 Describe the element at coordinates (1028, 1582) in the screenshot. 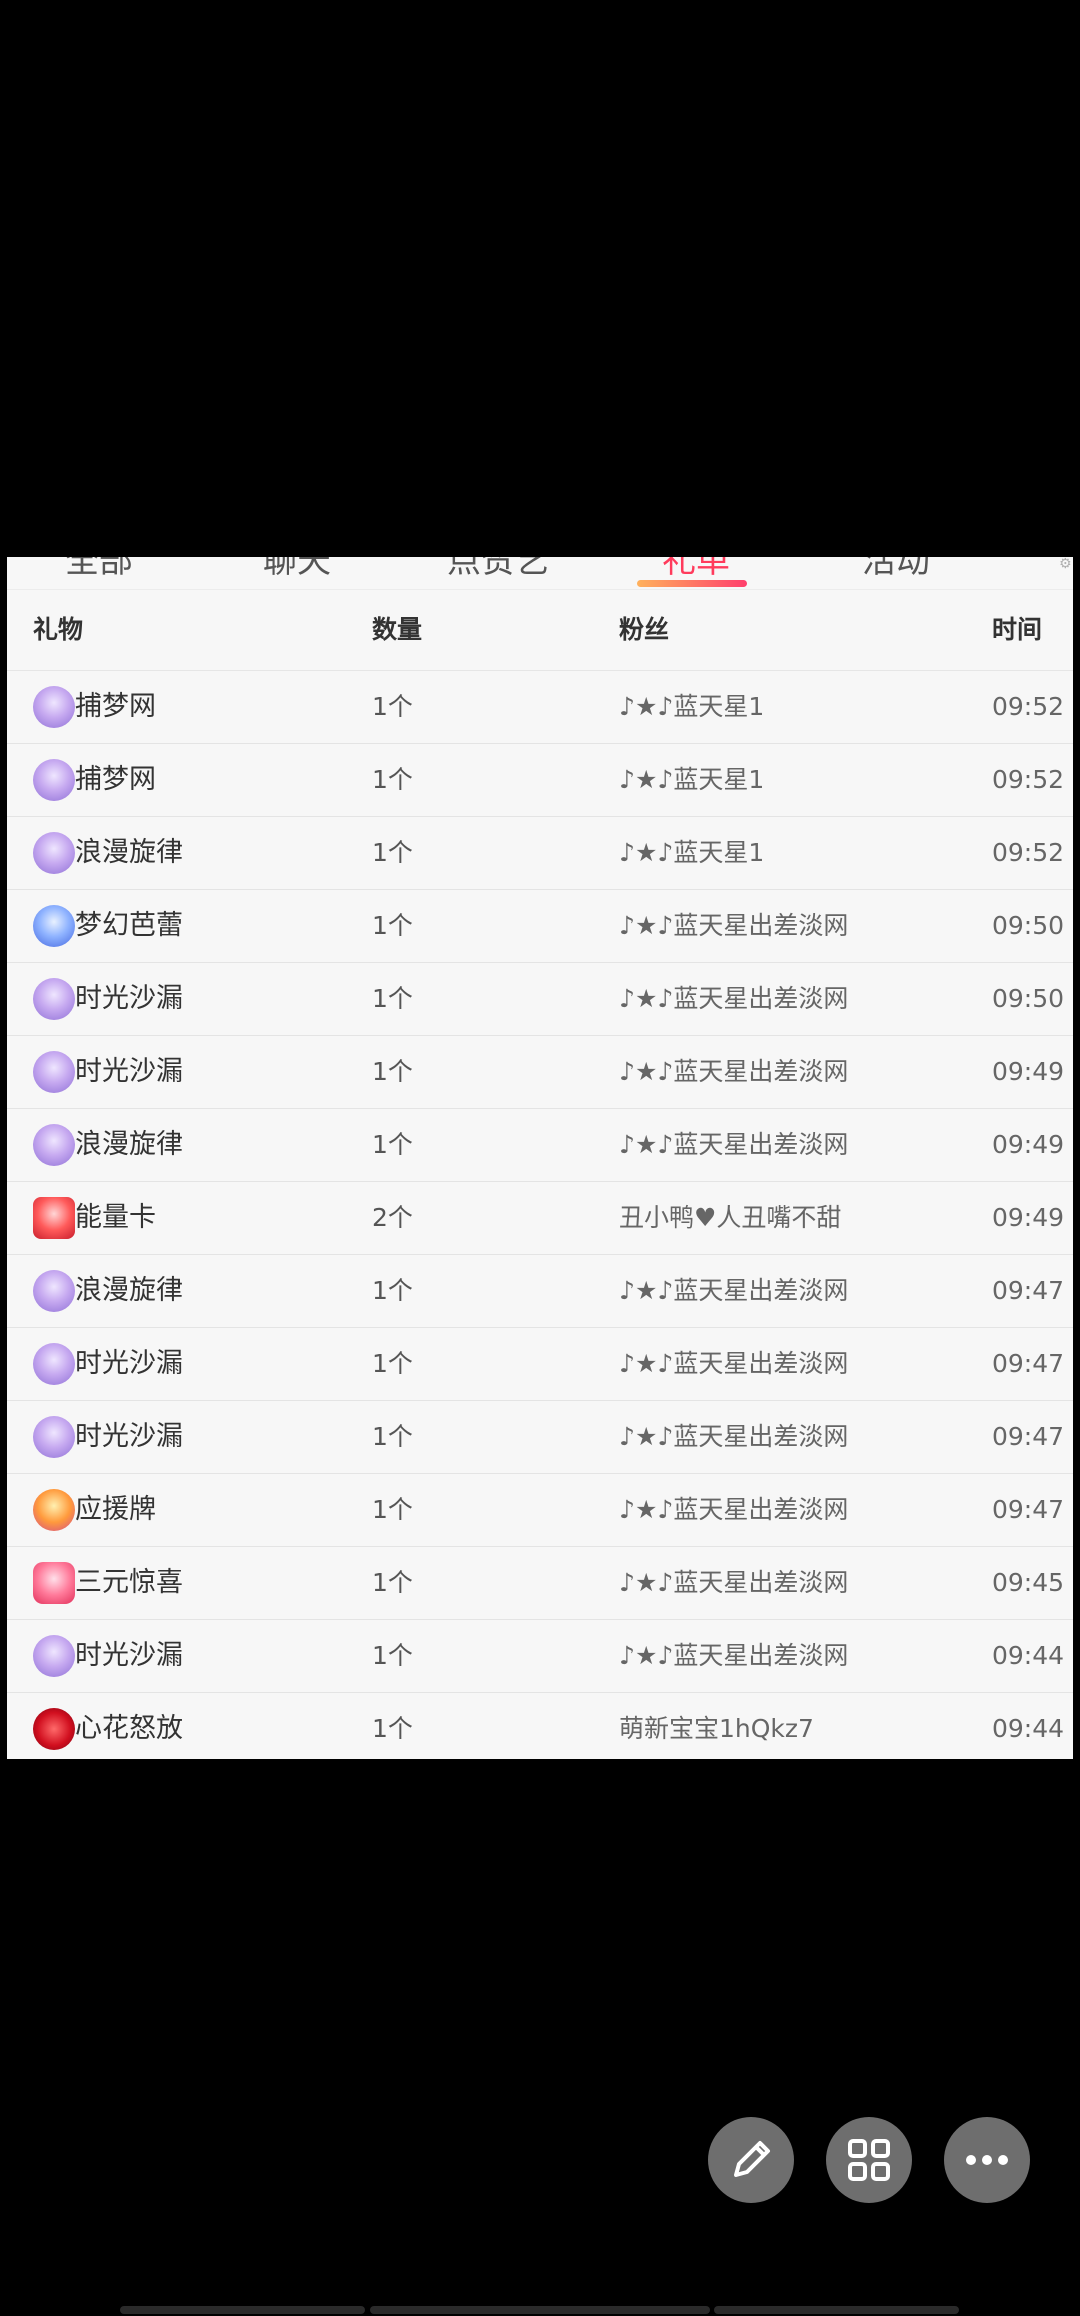

I see `gift-time: 09:45` at that location.